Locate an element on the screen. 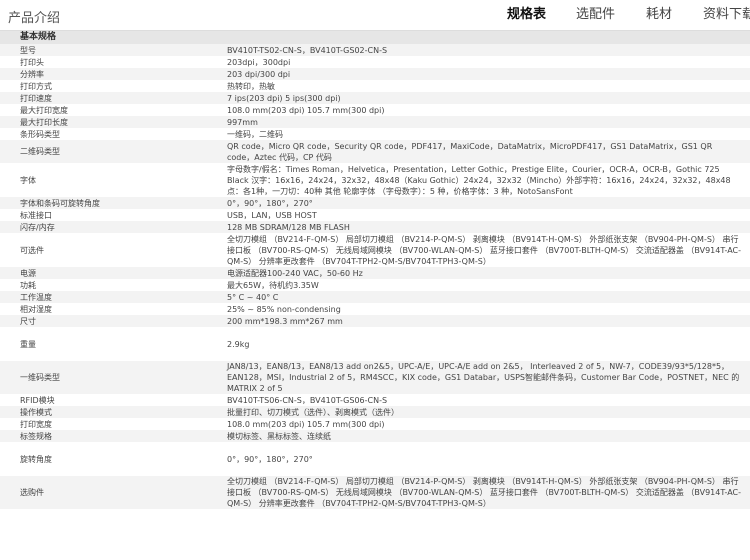  table-row: 相对湿度 25% ~ 85% non-condensing is located at coordinates (375, 309).